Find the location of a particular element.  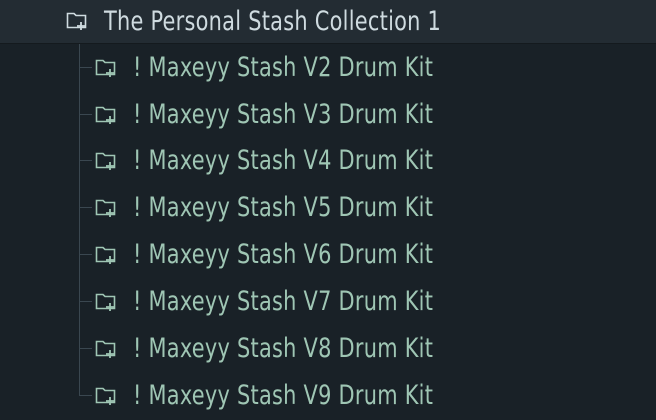

tree-item-label: The Personal Stash Collection 1 is located at coordinates (273, 21).